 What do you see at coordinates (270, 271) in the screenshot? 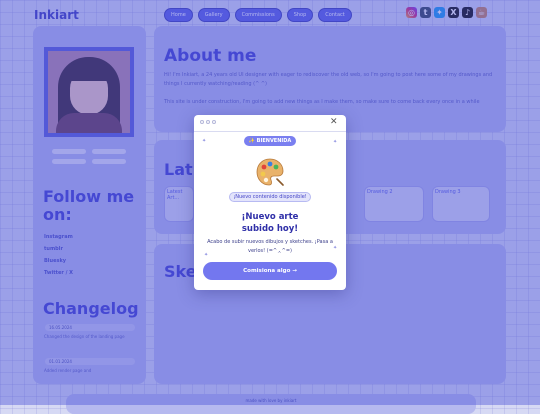
I see `commission-button: Comisiona algo →` at bounding box center [270, 271].